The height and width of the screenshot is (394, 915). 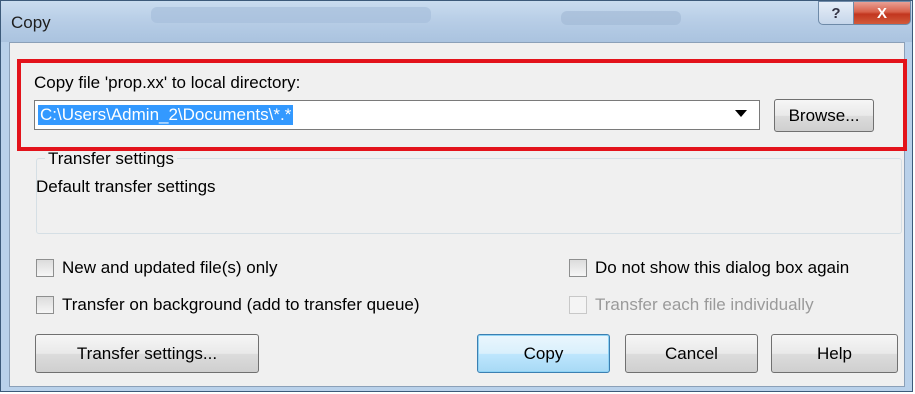 What do you see at coordinates (397, 115) in the screenshot?
I see `target-directory-combobox: C:\Users\Admin_2\Documents\*.*` at bounding box center [397, 115].